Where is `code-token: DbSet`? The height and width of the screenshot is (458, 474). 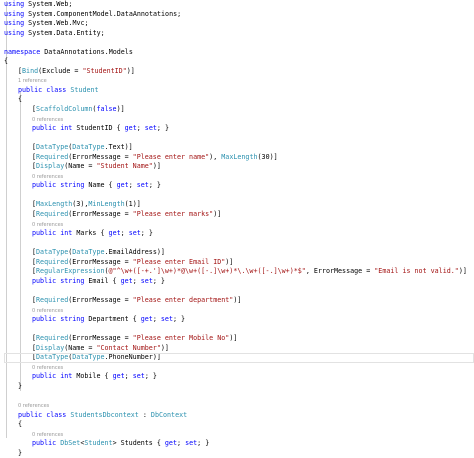
code-token: DbSet is located at coordinates (70, 443).